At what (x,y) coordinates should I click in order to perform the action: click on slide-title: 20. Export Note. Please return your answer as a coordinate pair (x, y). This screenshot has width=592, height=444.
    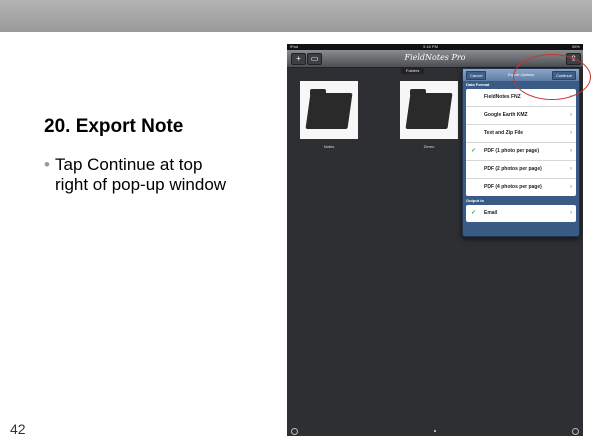
    Looking at the image, I should click on (114, 126).